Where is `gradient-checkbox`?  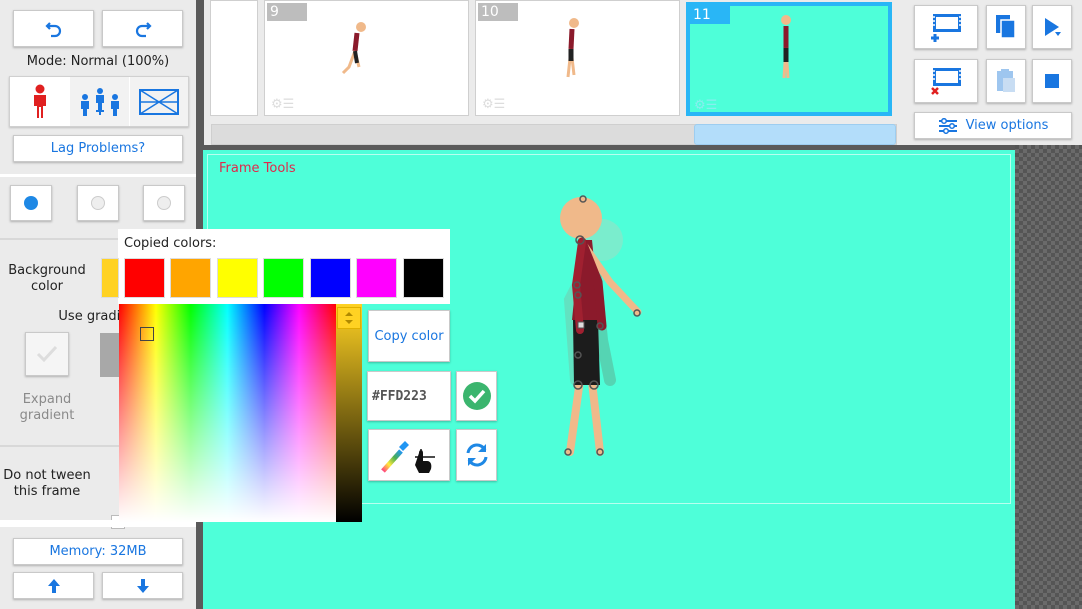
gradient-checkbox is located at coordinates (47, 354).